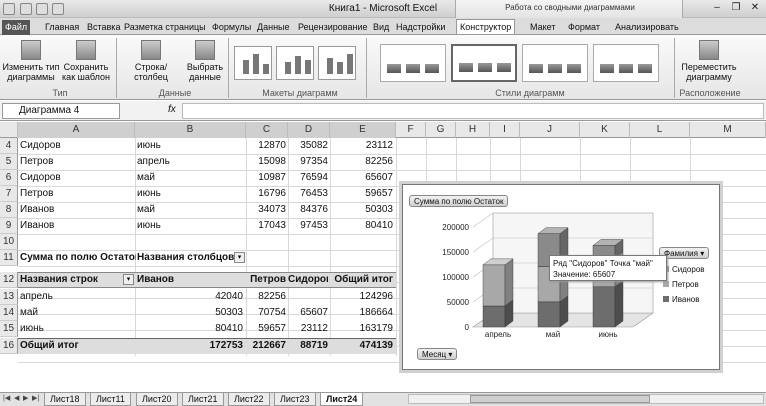 This screenshot has height=406, width=766. Describe the element at coordinates (9, 242) in the screenshot. I see `row-header: 10` at that location.